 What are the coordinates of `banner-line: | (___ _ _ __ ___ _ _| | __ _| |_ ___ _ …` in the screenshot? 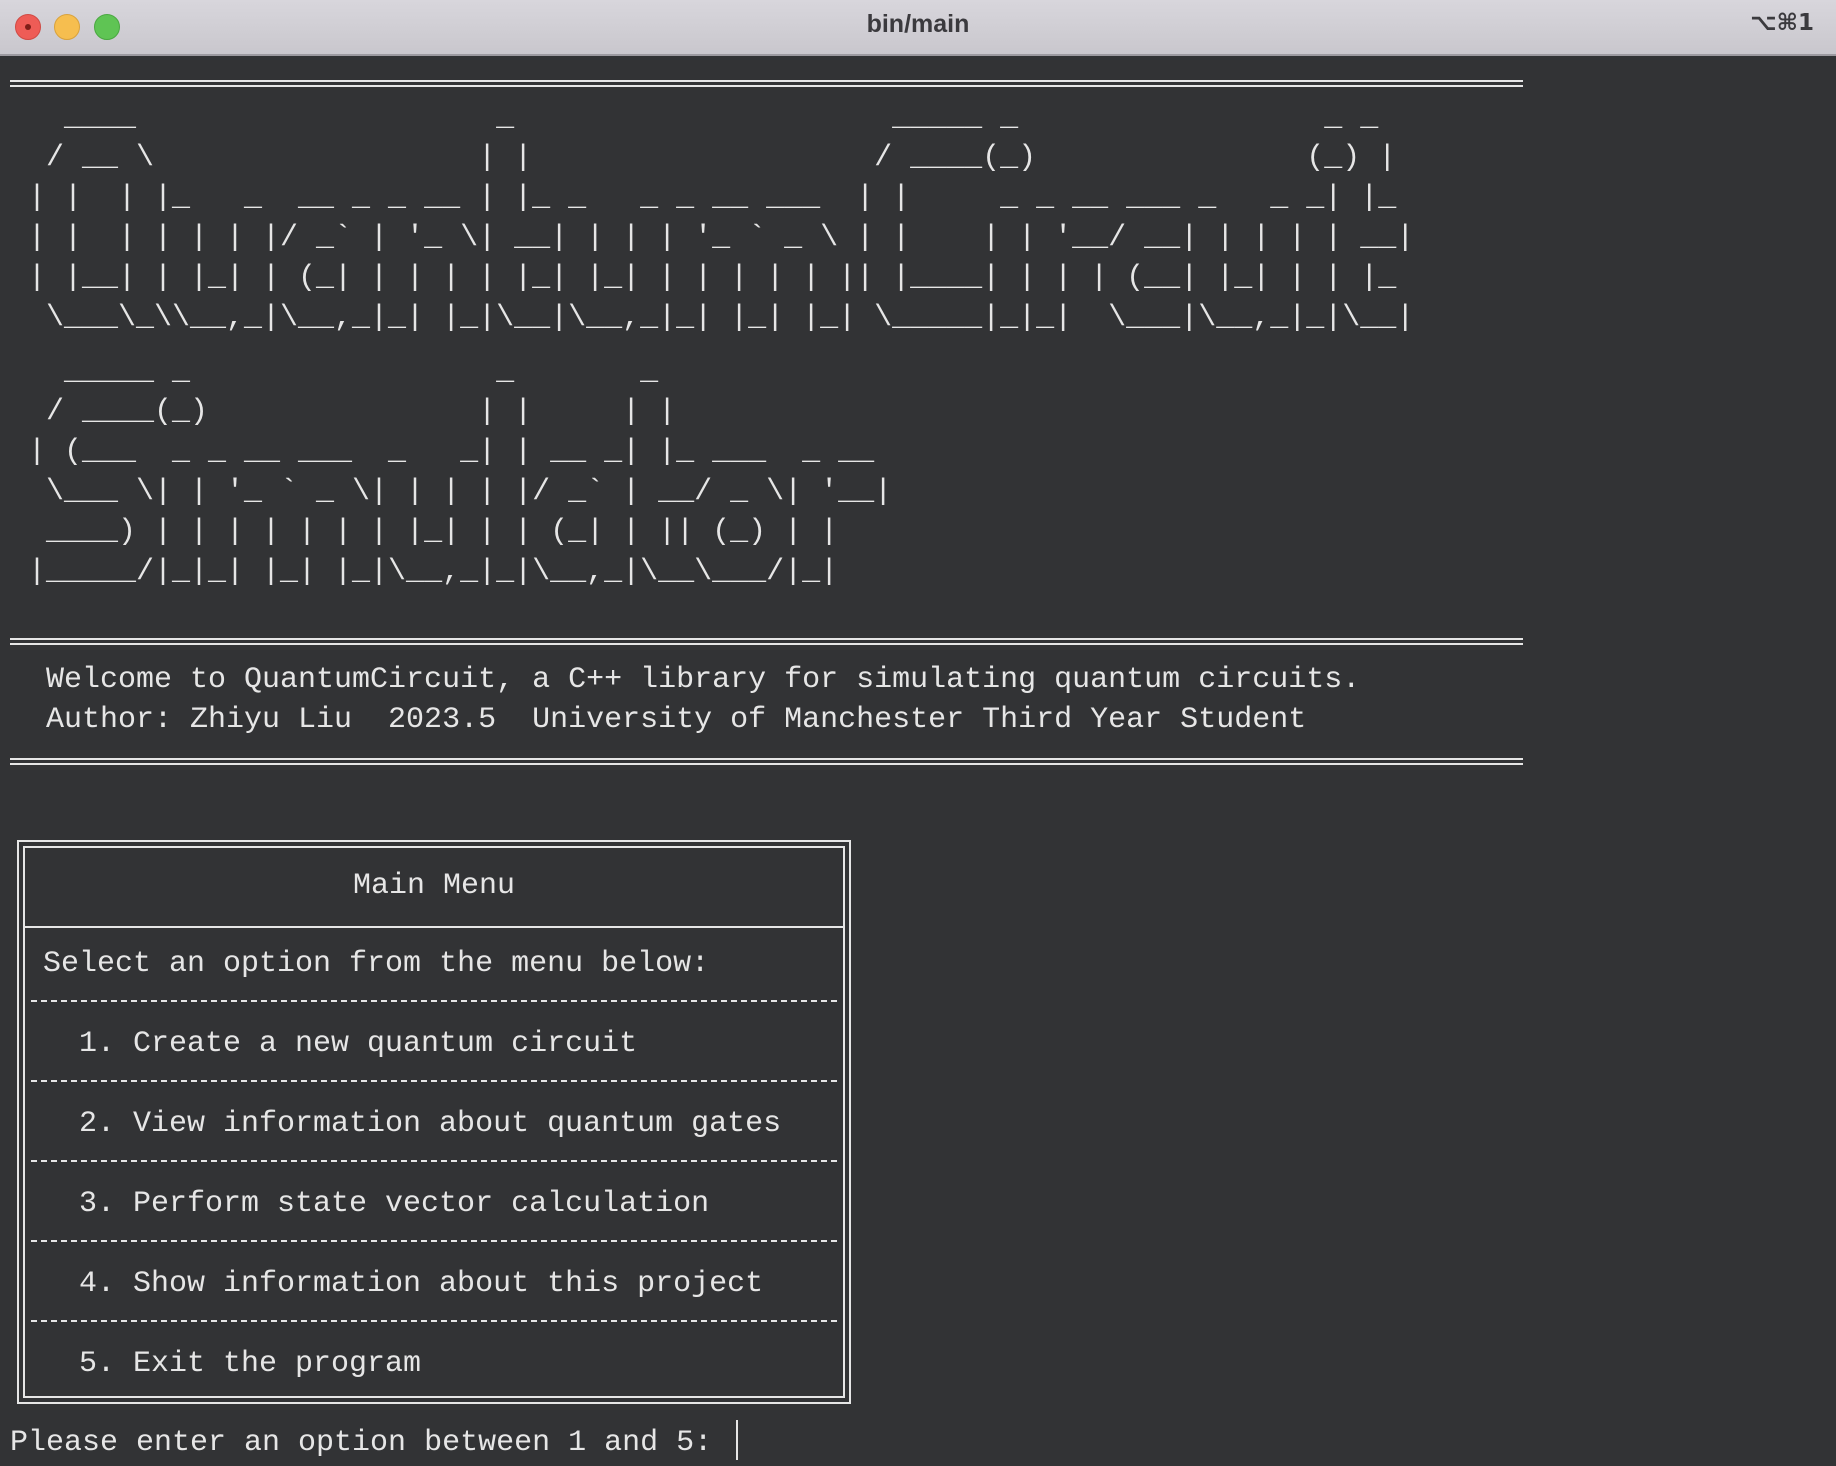 It's located at (460, 452).